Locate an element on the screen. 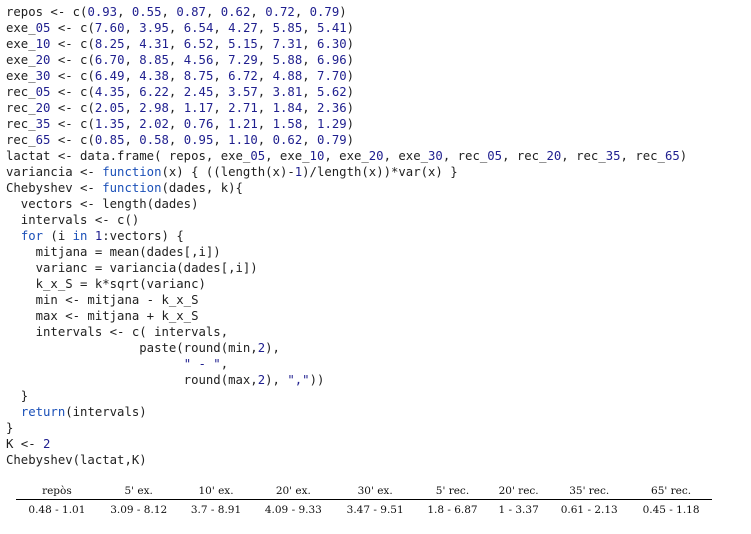  table-cell: 1.8 - 6.87 is located at coordinates (452, 510).